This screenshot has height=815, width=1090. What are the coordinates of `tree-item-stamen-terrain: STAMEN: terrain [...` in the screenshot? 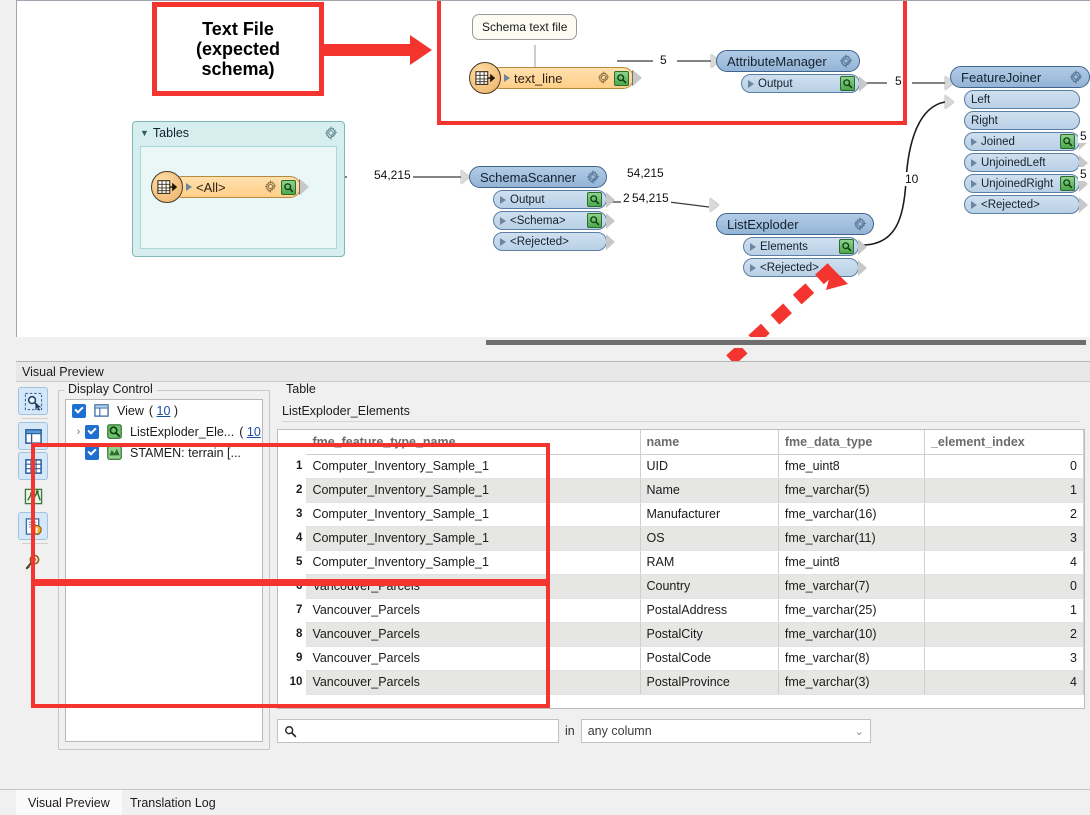 It's located at (164, 452).